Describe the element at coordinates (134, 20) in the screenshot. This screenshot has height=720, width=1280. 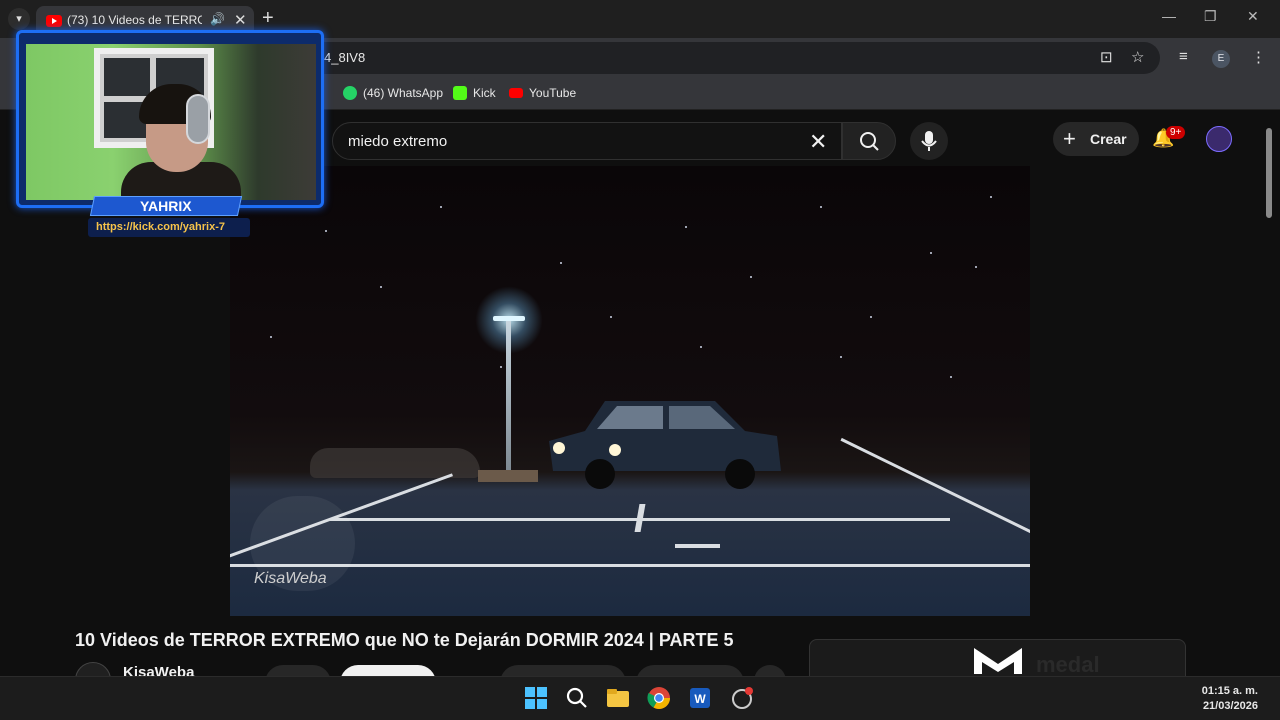
I see `tab-title: (73) 10 Videos de TERROR E` at that location.